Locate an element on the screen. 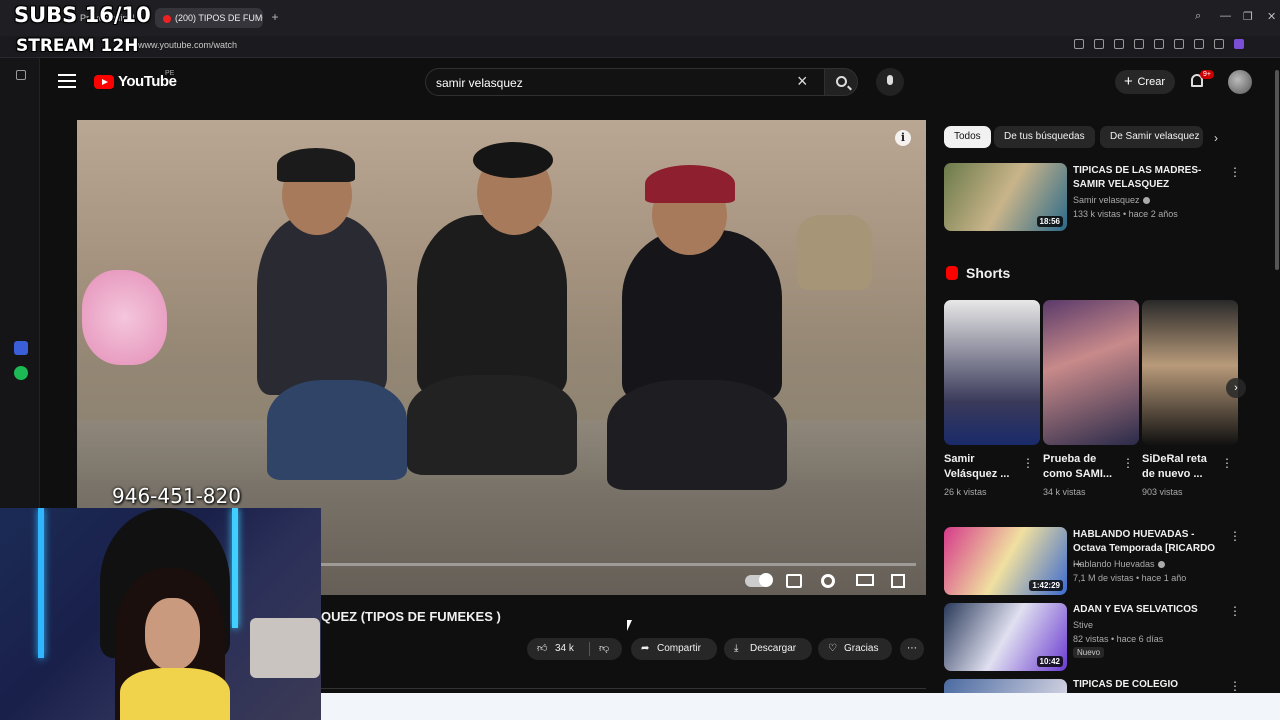 This screenshot has height=720, width=1280. play-icon is located at coordinates (1159, 44).